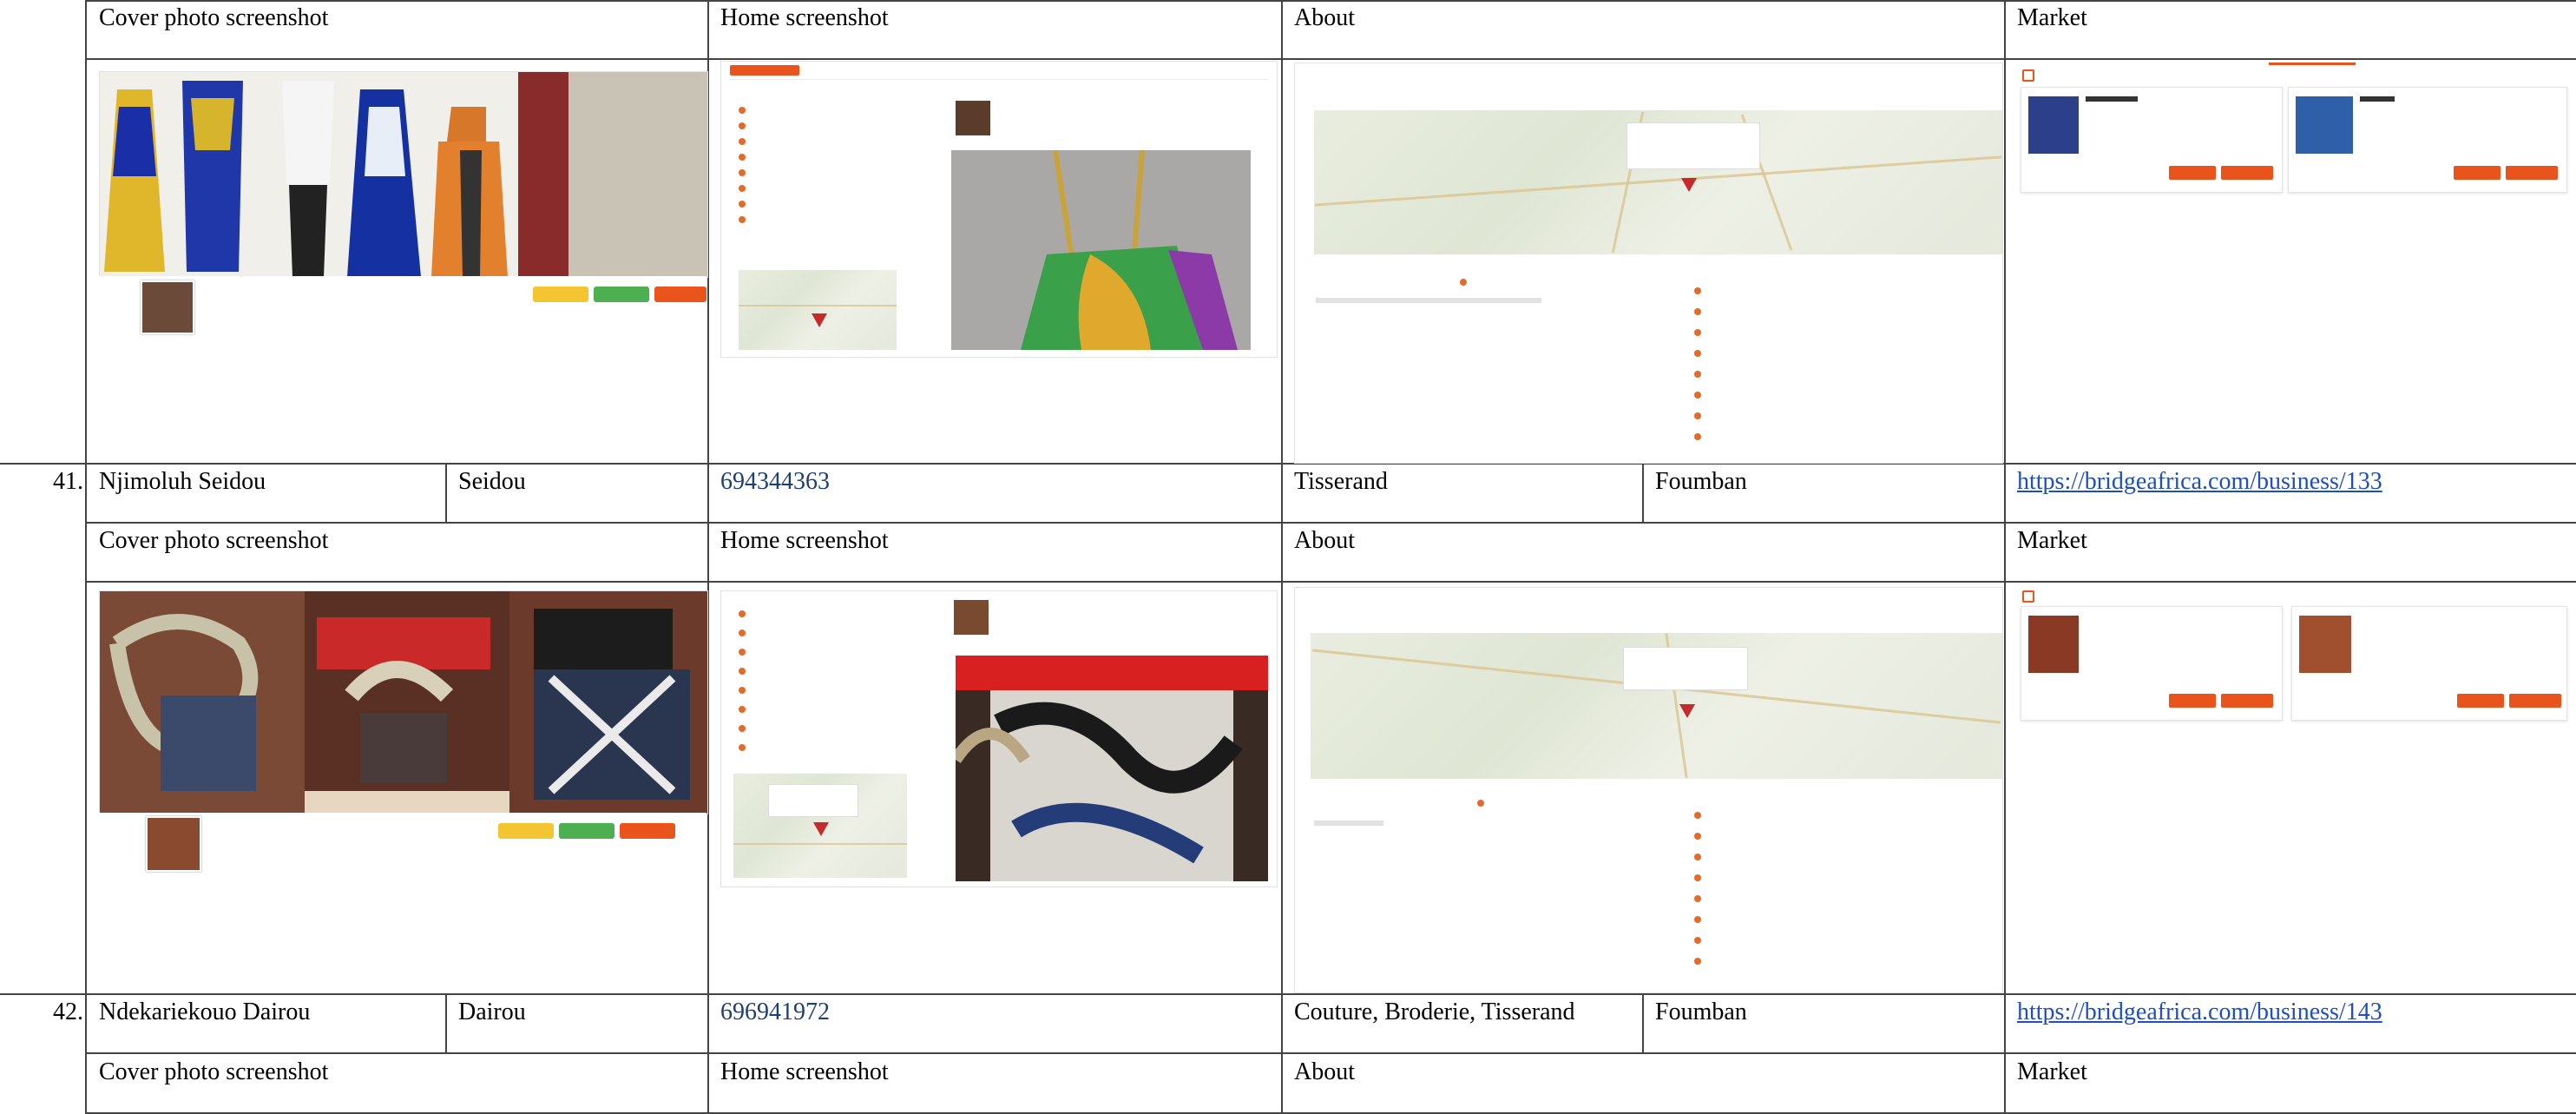  Describe the element at coordinates (2199, 482) in the screenshot. I see `business-link: https://bridgeafrica.com/business/133` at that location.